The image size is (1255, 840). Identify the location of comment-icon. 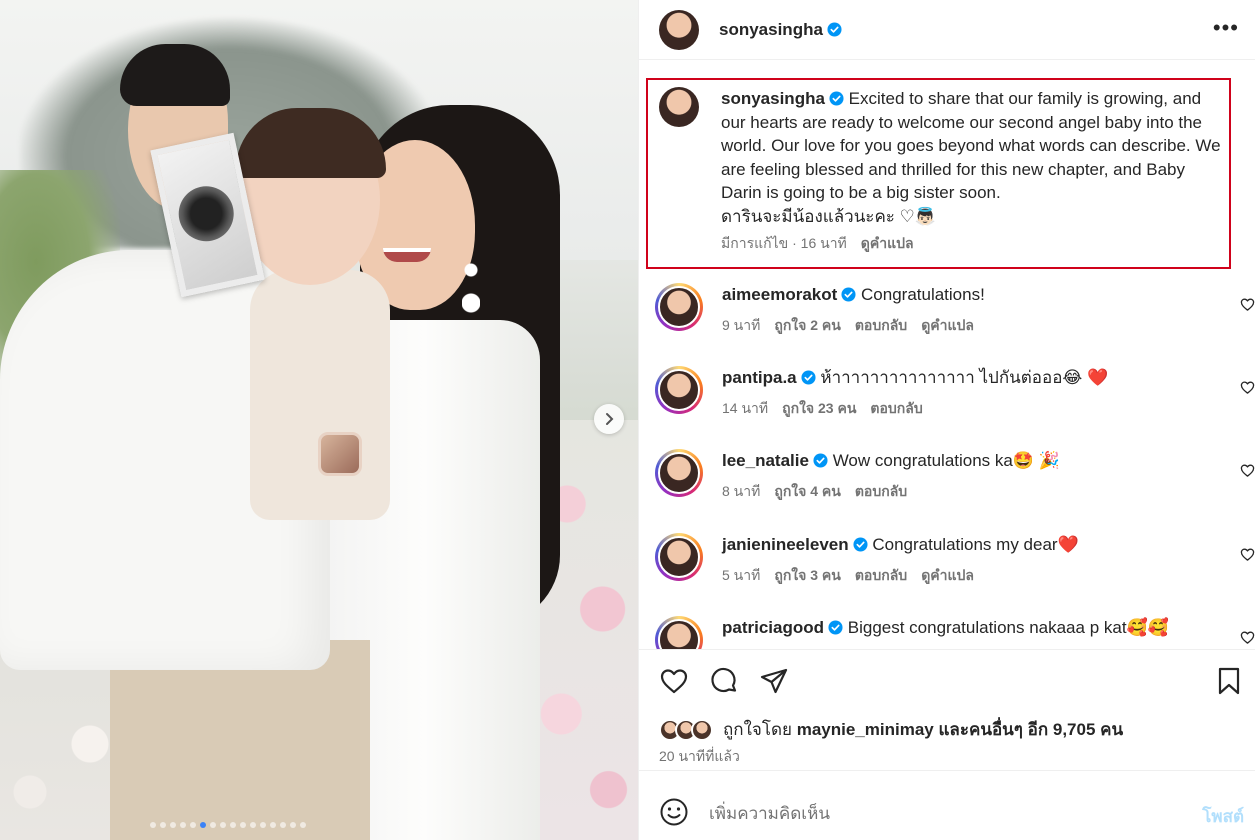
(724, 681).